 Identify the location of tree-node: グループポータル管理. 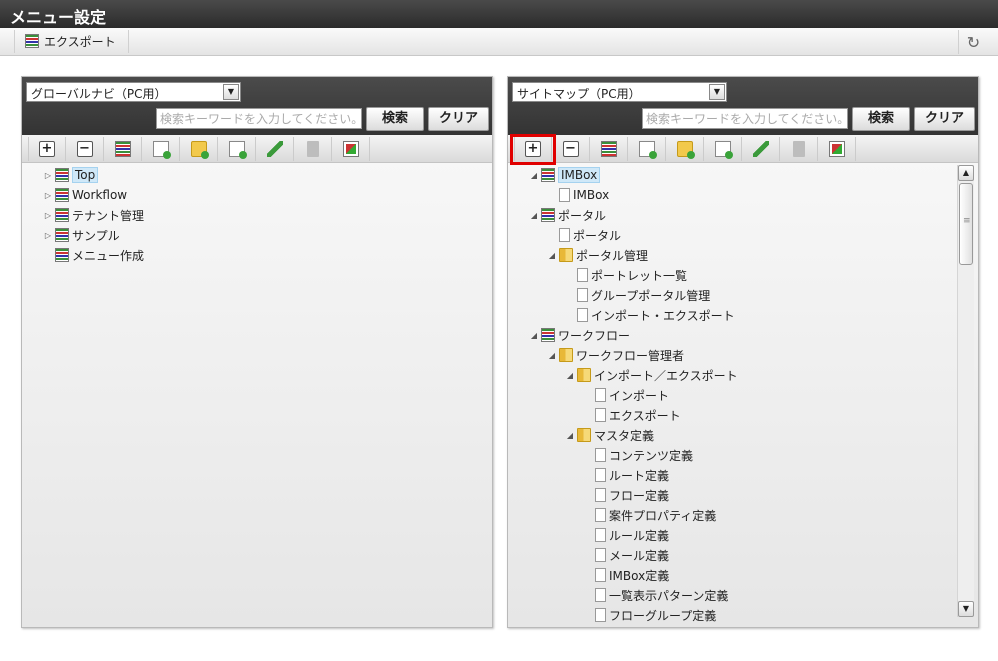
(637, 295).